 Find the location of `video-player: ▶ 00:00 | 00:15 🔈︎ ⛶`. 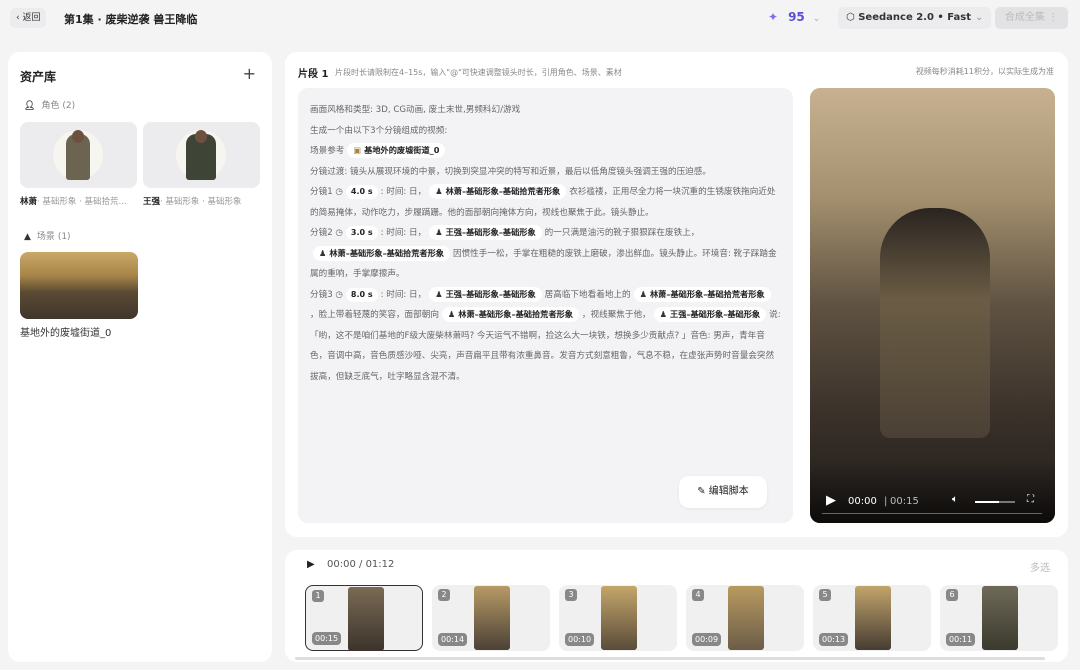

video-player: ▶ 00:00 | 00:15 🔈︎ ⛶ is located at coordinates (932, 305).